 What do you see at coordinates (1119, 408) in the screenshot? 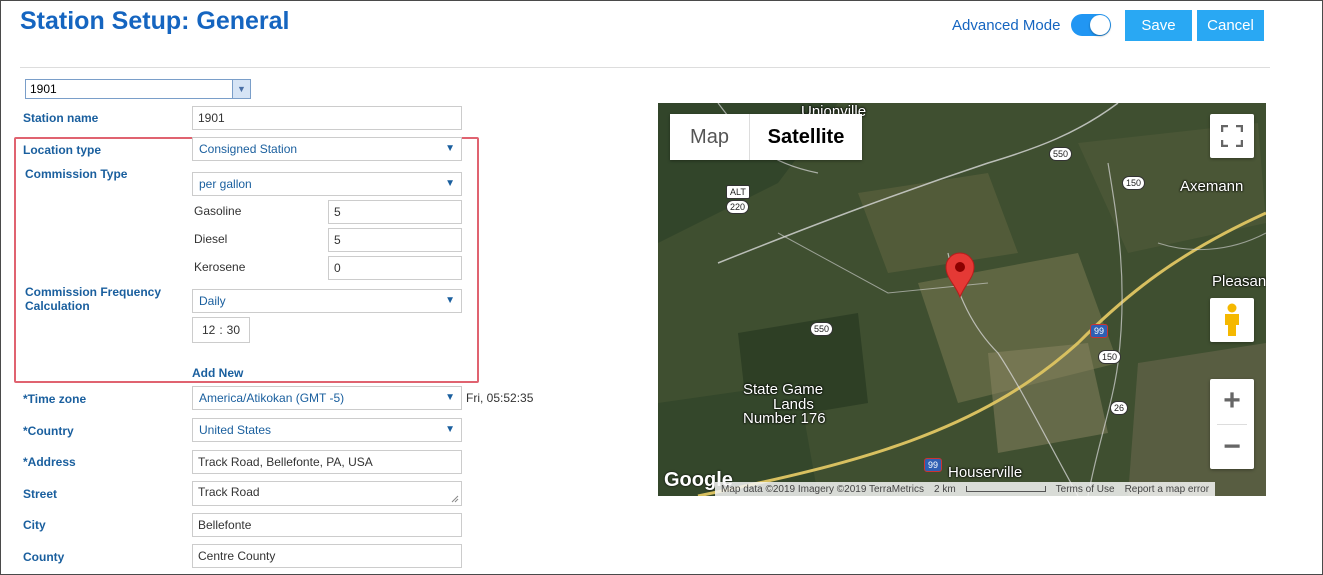
I see `route-shield-26: 26` at bounding box center [1119, 408].